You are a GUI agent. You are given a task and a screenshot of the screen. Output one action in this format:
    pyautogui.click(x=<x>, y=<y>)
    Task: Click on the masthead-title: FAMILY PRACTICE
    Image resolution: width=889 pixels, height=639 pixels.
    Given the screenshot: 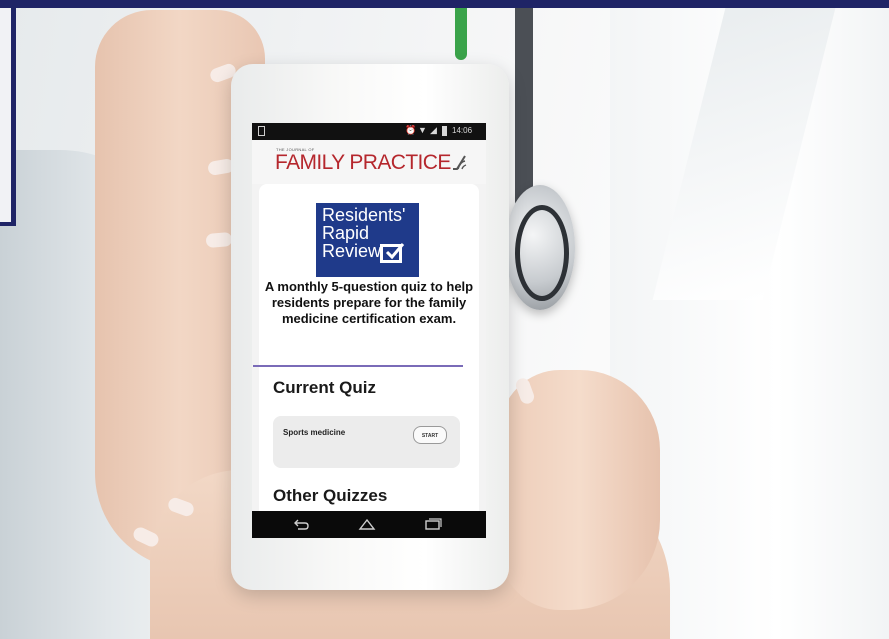 What is the action you would take?
    pyautogui.click(x=363, y=162)
    